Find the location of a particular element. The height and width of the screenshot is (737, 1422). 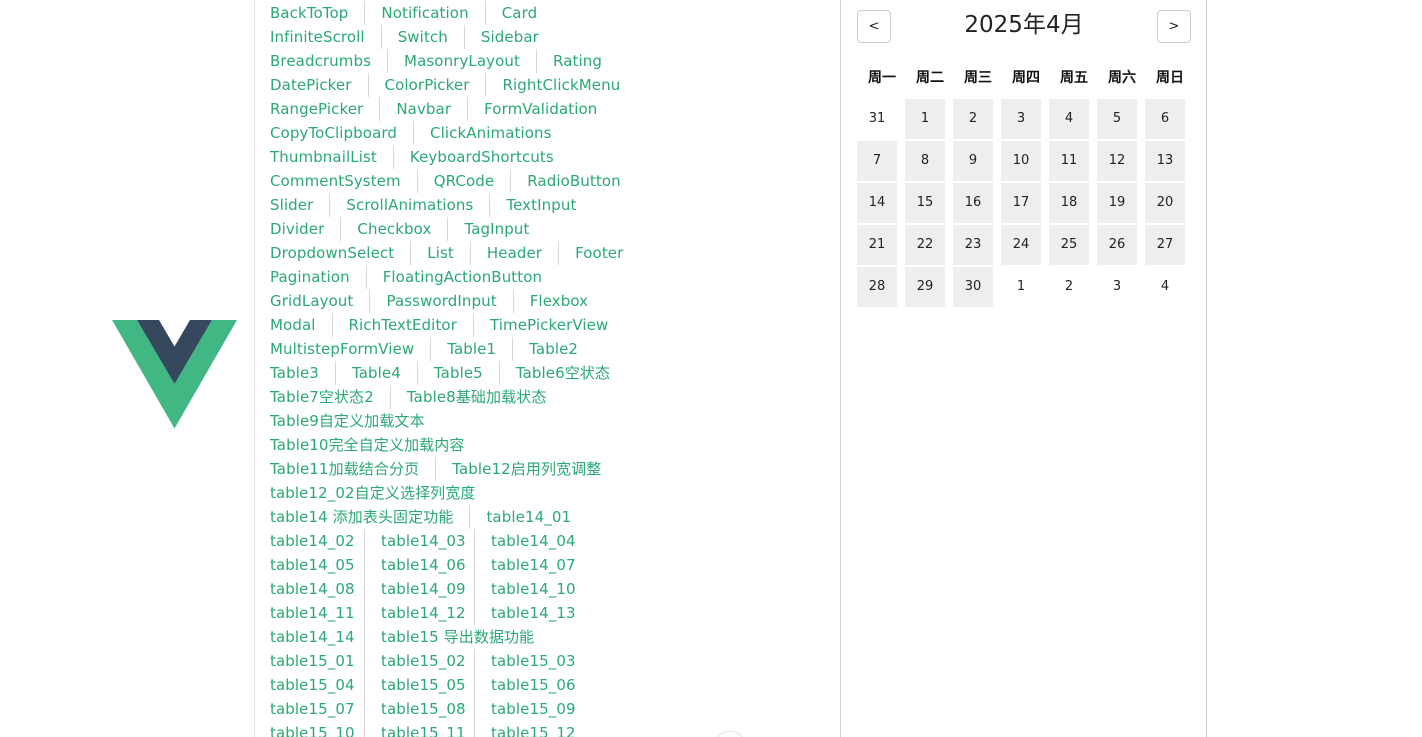

nav-link: Table2 is located at coordinates (553, 349).